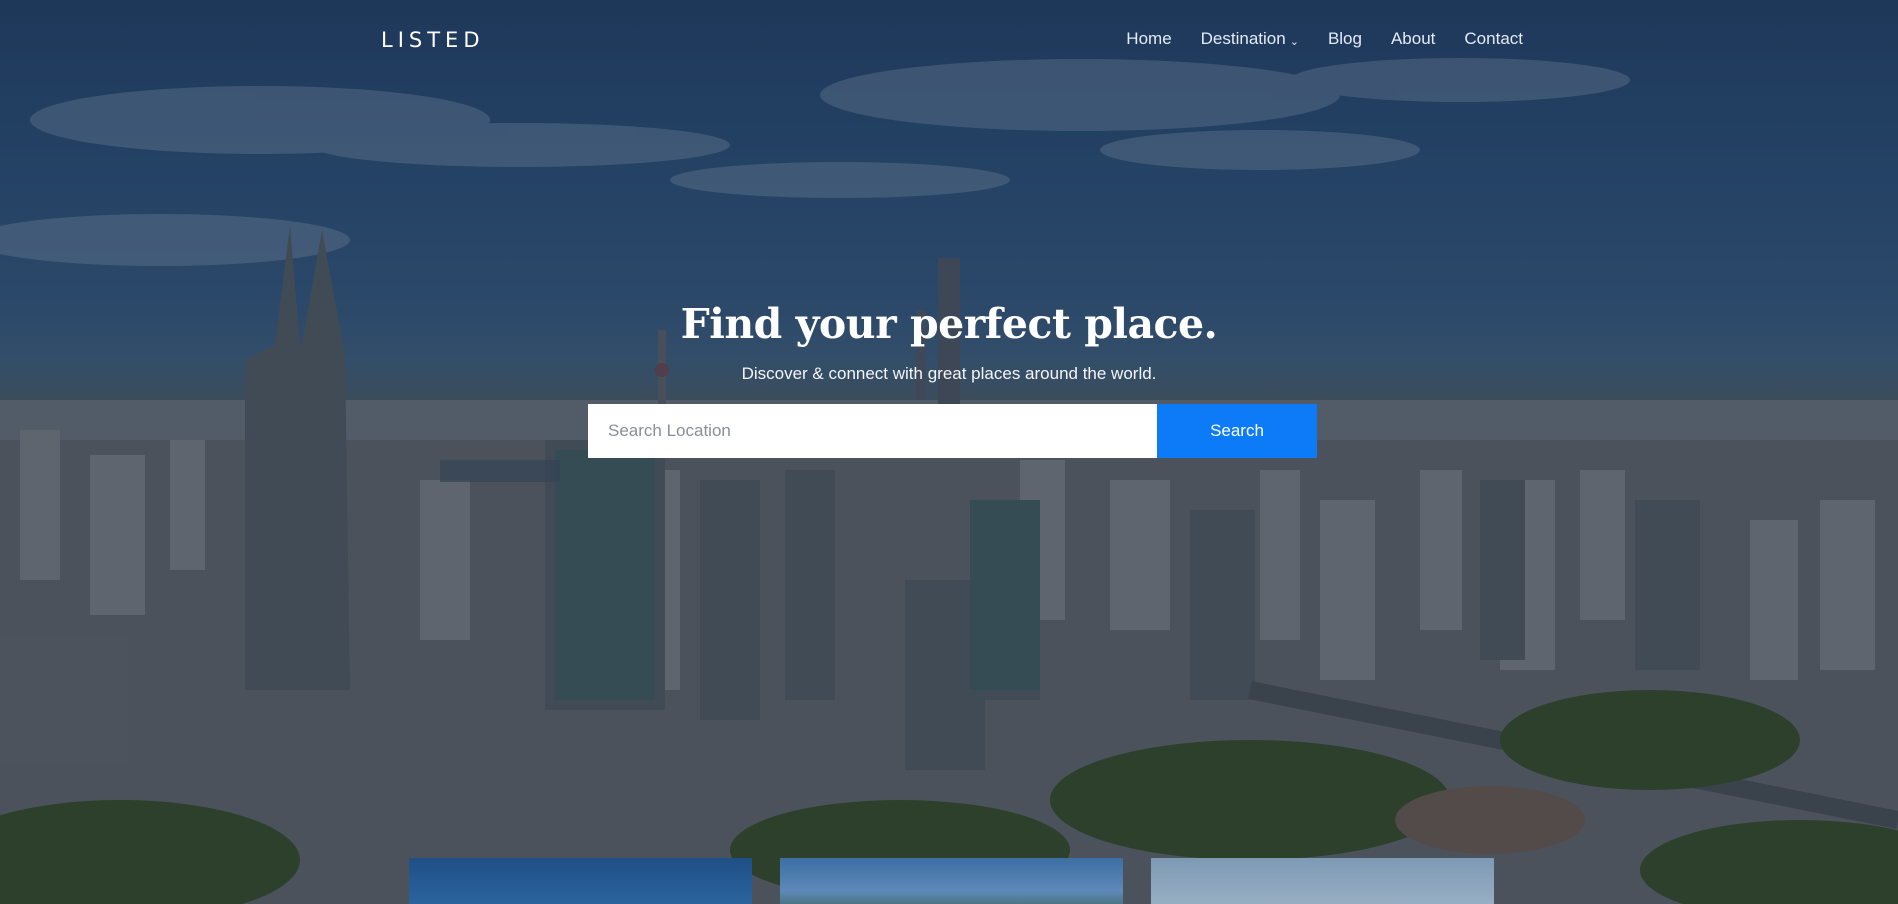 This screenshot has height=904, width=1898. Describe the element at coordinates (1243, 38) in the screenshot. I see `nav-item-label: Destination` at that location.